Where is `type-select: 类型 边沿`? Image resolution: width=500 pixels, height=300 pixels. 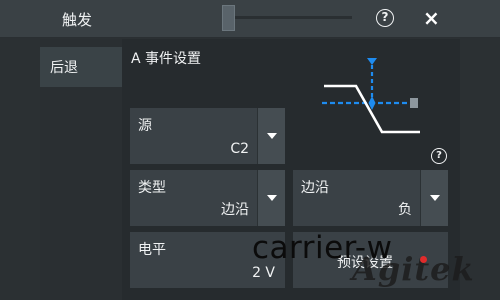 type-select: 类型 边沿 is located at coordinates (207, 198).